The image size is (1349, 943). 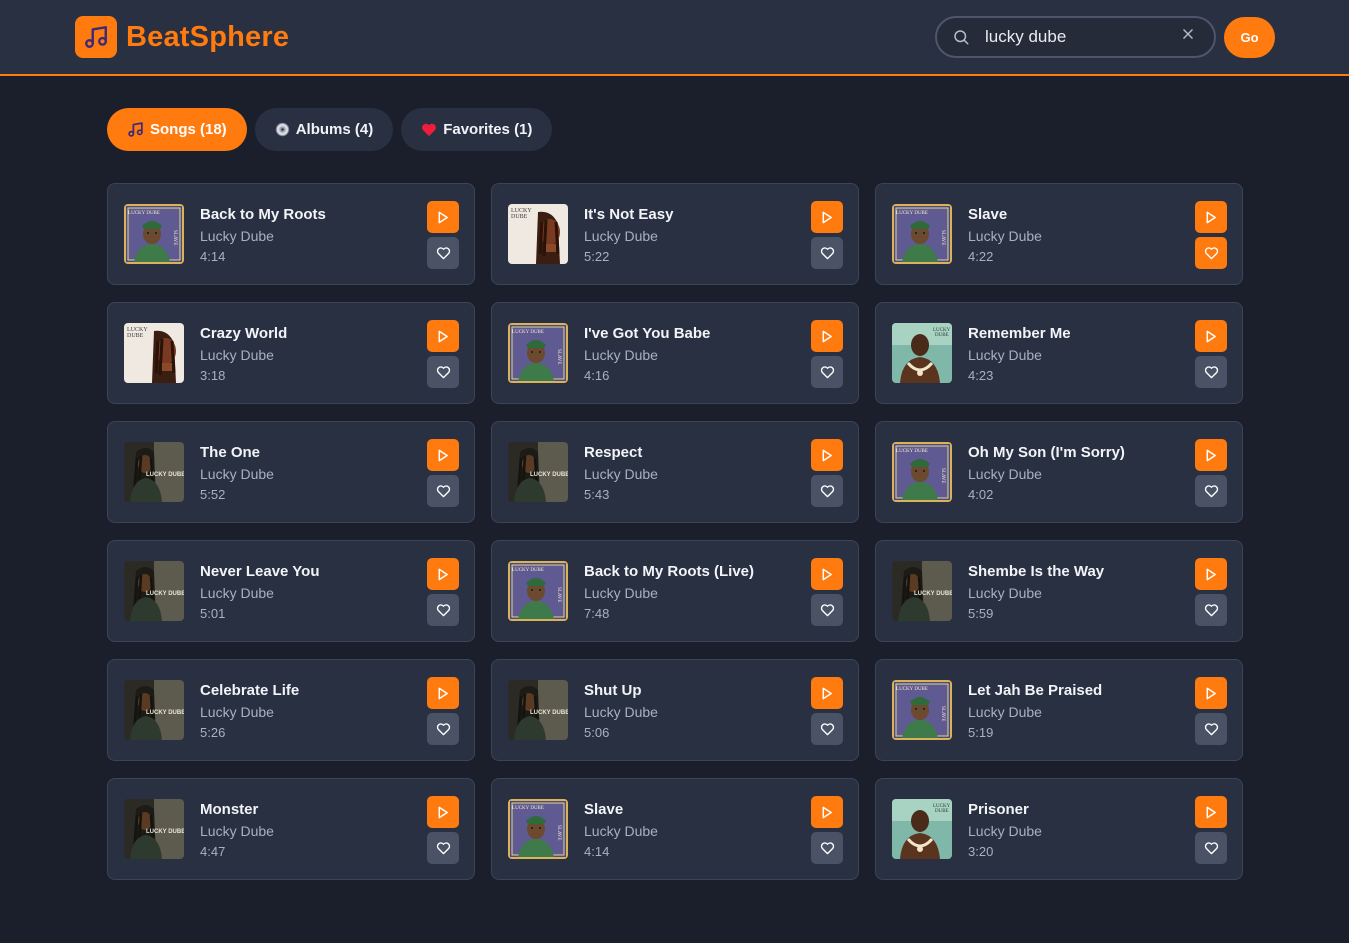 What do you see at coordinates (182, 37) in the screenshot?
I see `app-logo: BeatSphere` at bounding box center [182, 37].